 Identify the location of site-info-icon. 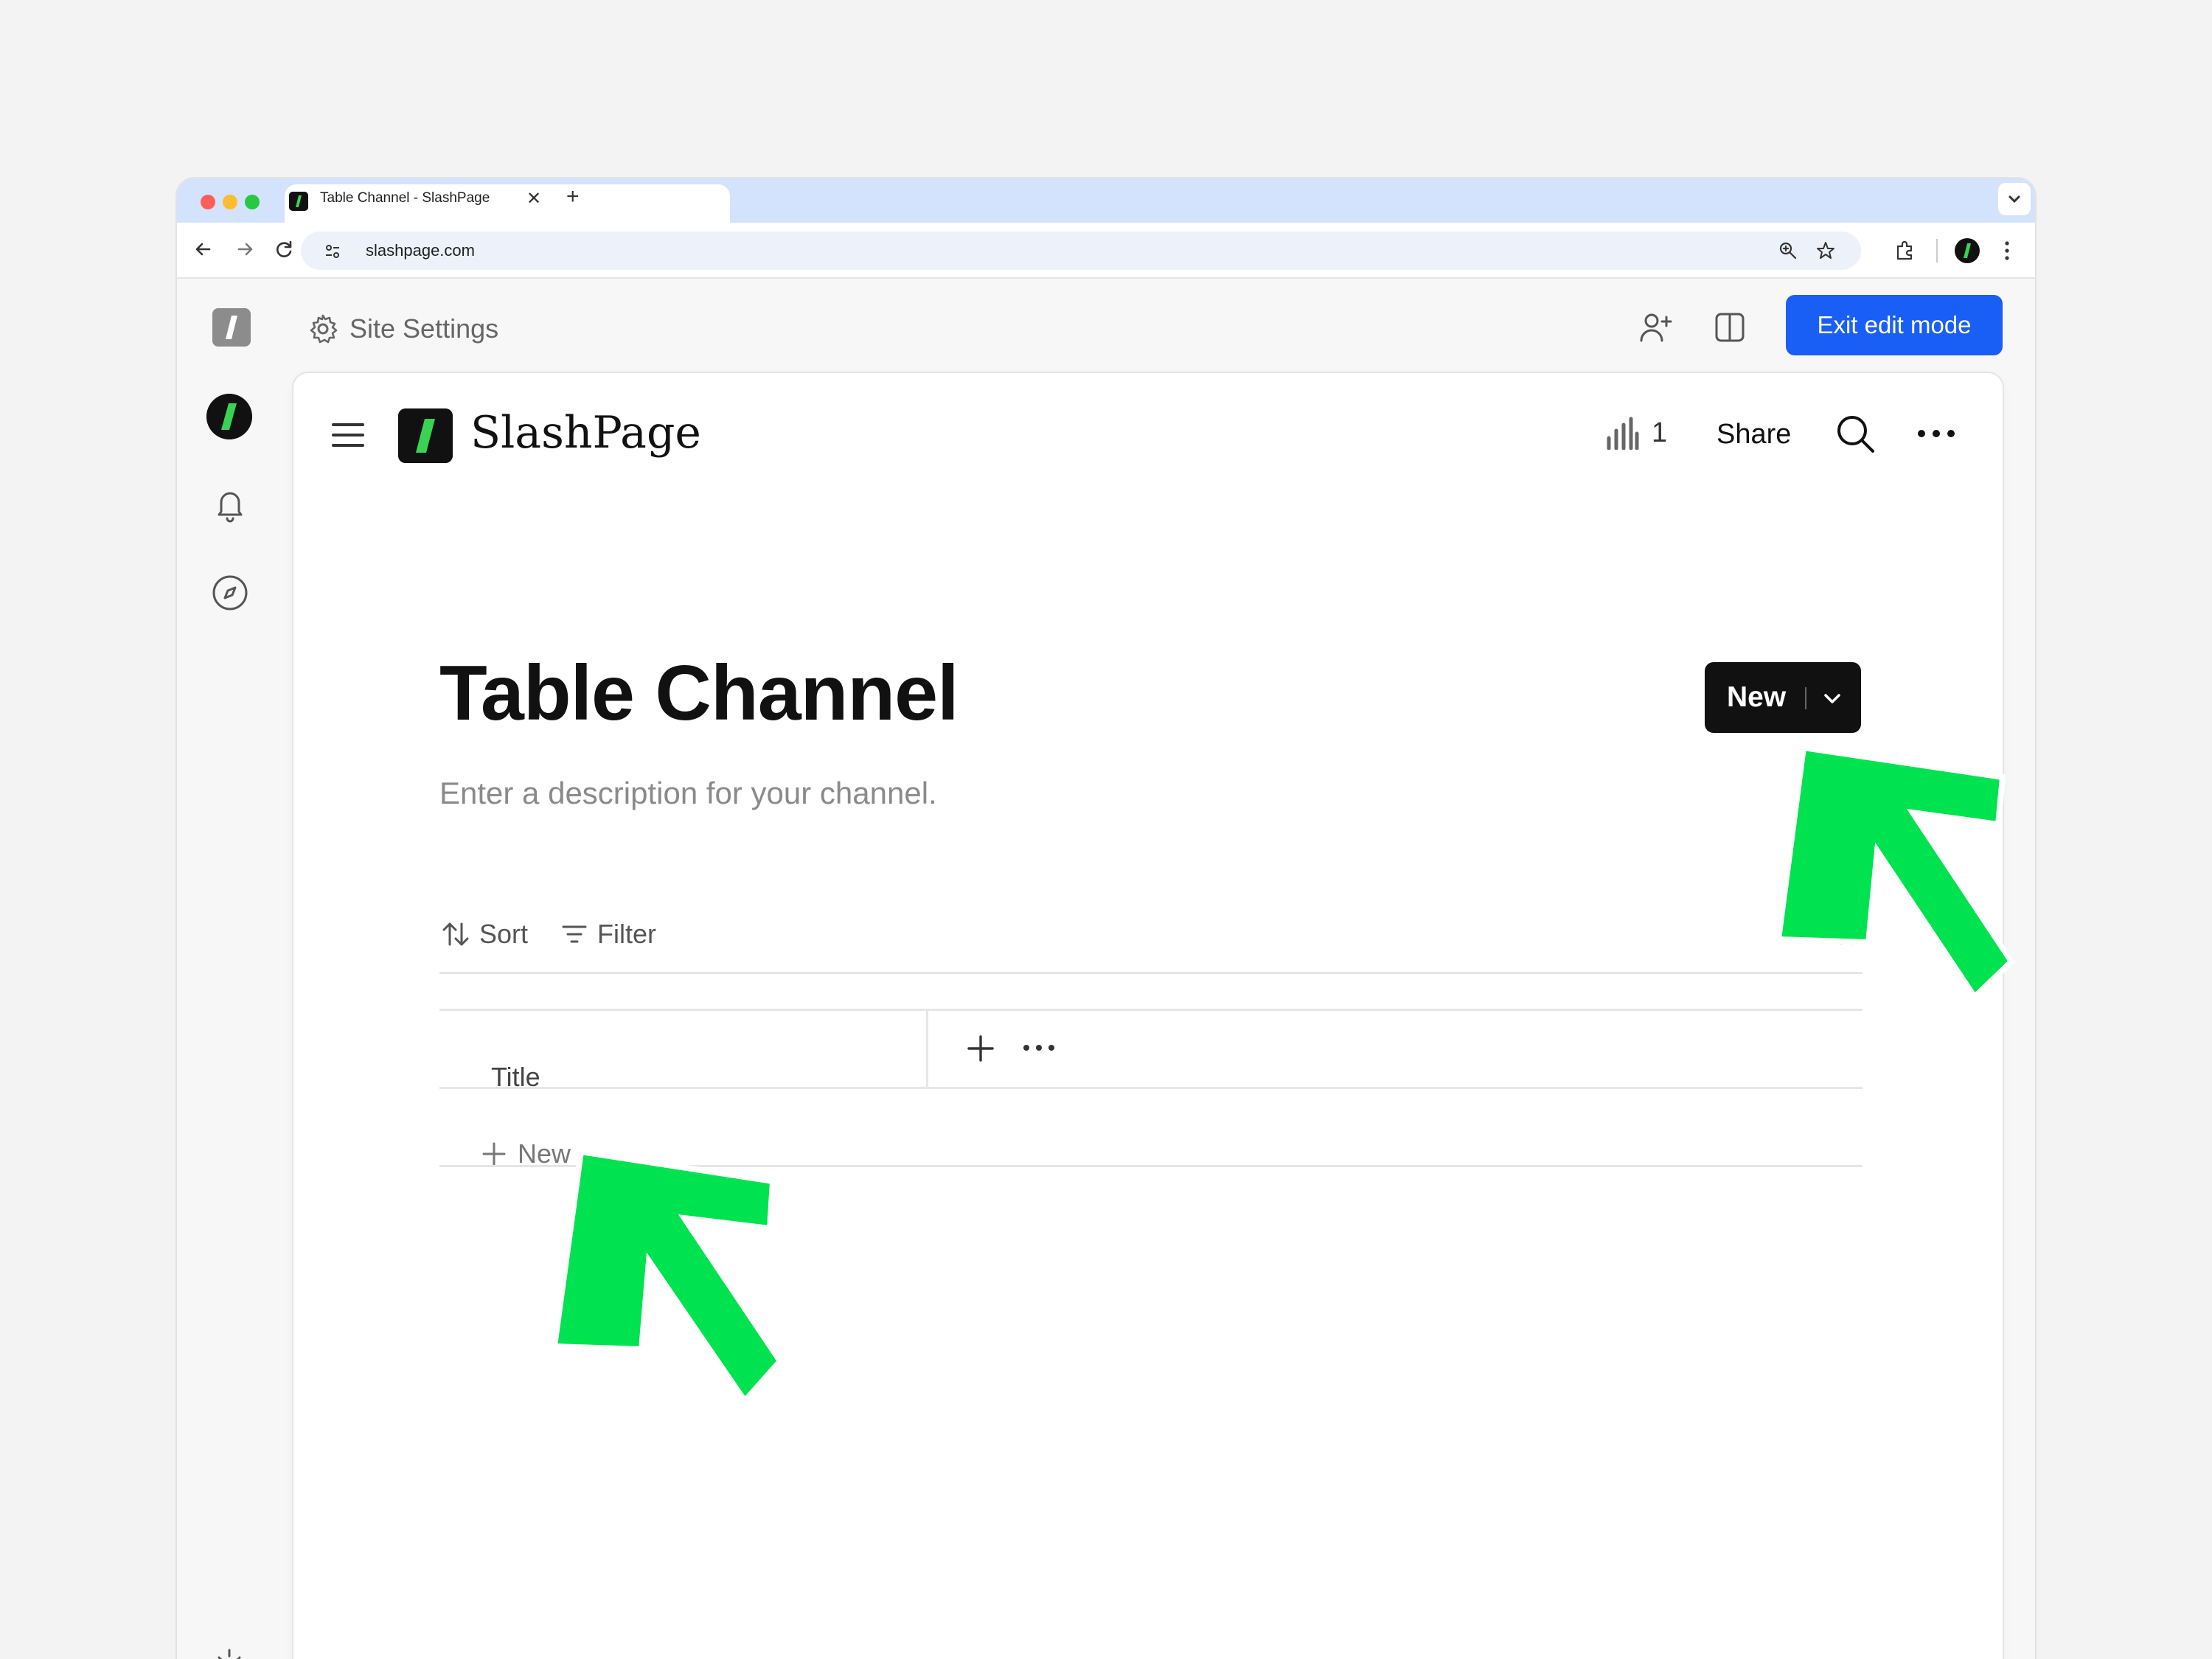
(332, 251).